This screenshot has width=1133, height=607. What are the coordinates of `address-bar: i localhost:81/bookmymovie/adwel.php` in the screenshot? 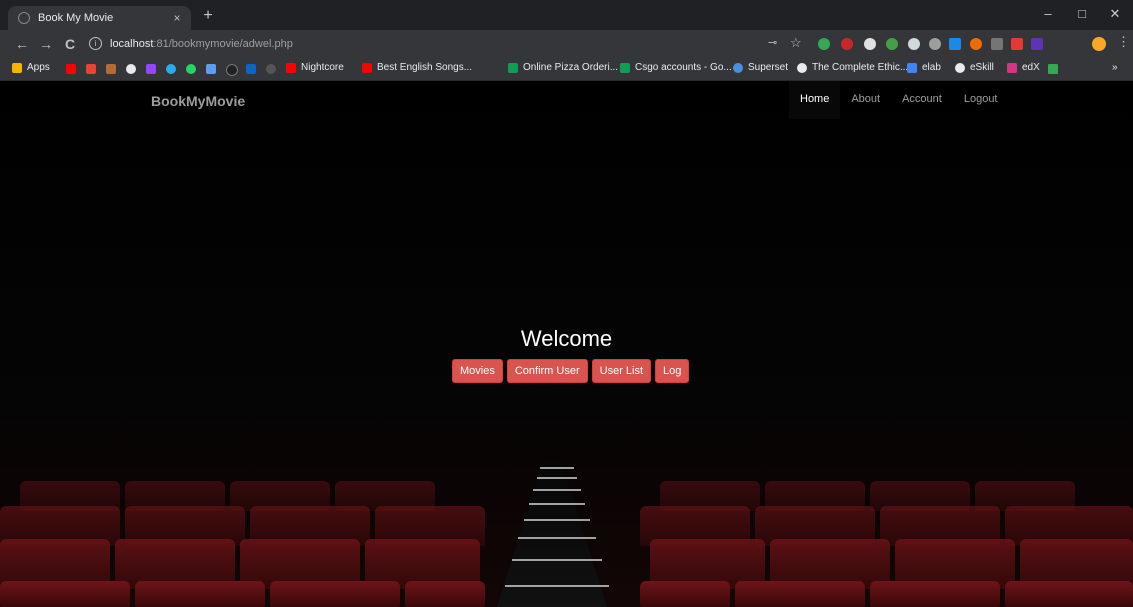 It's located at (191, 43).